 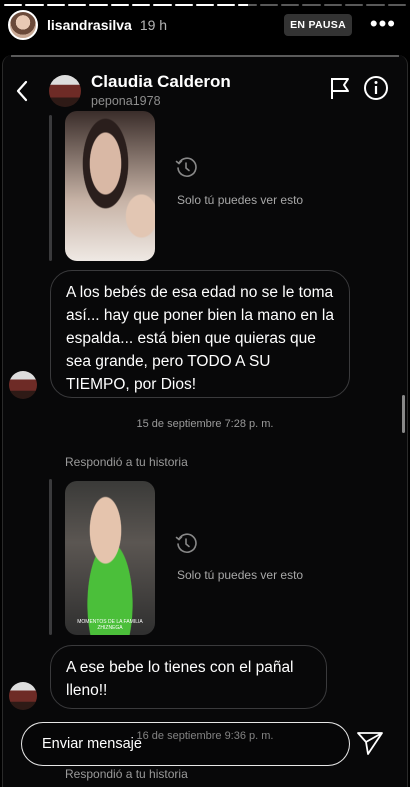 I want to click on back-icon, so click(x=22, y=91).